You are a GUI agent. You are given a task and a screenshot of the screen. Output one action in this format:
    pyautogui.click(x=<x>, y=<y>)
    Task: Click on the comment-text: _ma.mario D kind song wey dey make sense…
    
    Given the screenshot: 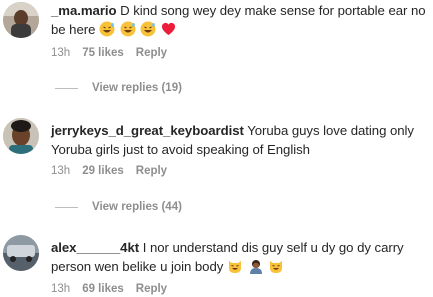 What is the action you would take?
    pyautogui.click(x=239, y=20)
    